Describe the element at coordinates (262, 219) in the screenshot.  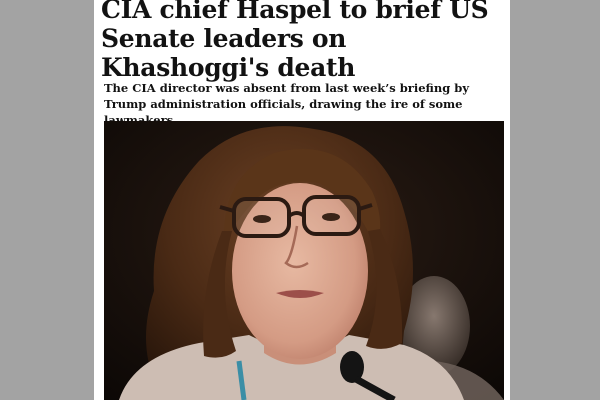
I see `left-eye` at that location.